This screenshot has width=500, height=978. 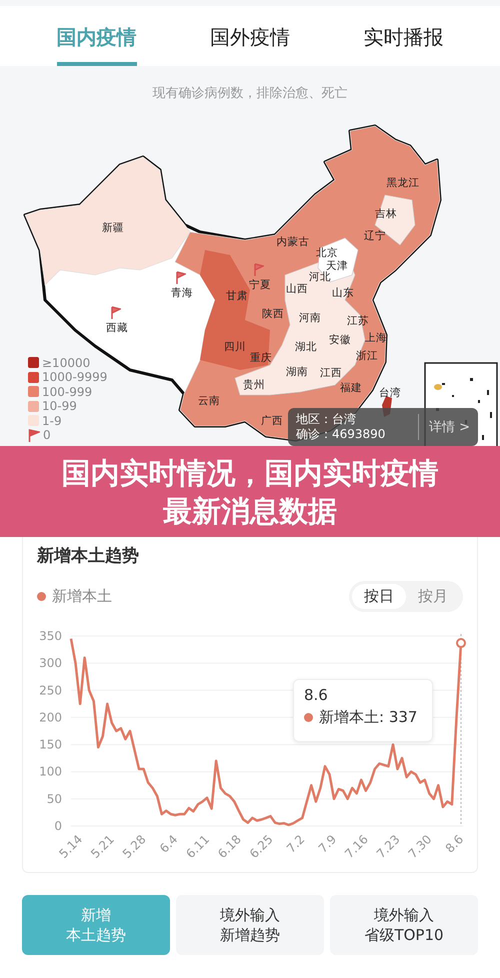 What do you see at coordinates (261, 358) in the screenshot?
I see `province-label: 重庆` at bounding box center [261, 358].